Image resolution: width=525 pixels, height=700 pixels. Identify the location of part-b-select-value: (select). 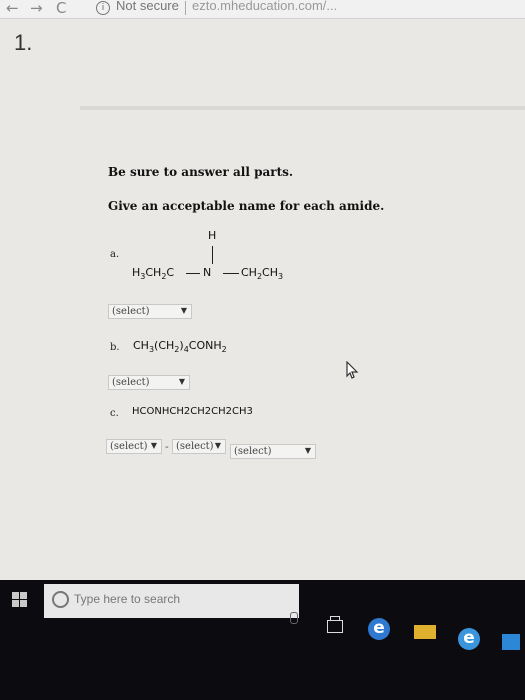
(131, 382).